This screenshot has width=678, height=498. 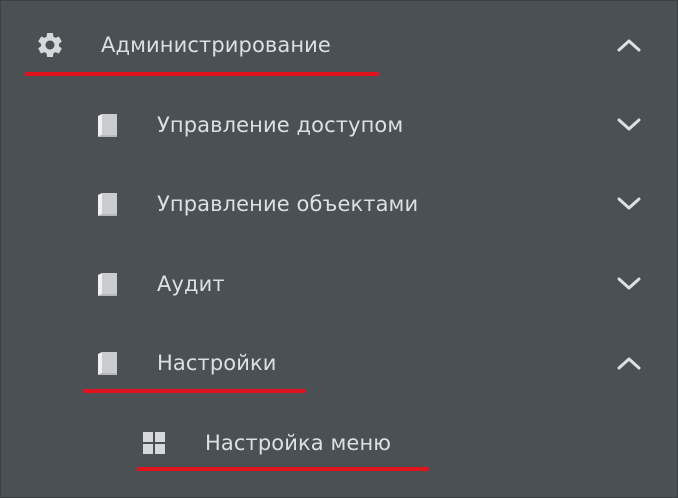 I want to click on menu-item-label: Администрирование, so click(x=216, y=45).